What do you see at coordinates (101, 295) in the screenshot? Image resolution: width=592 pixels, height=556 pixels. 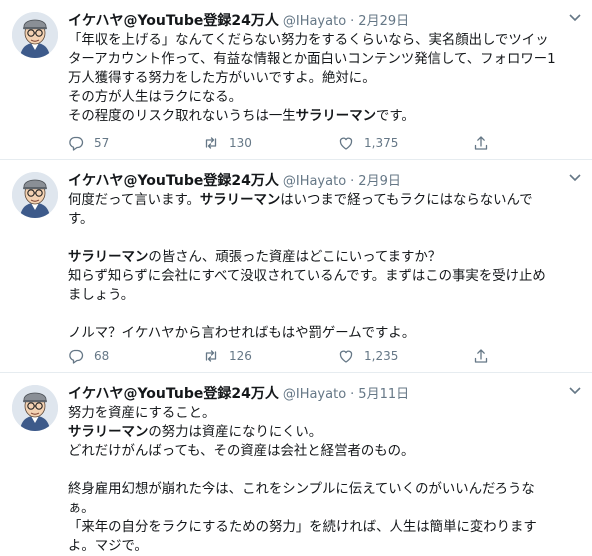 I see `text-segment: ましょう。` at bounding box center [101, 295].